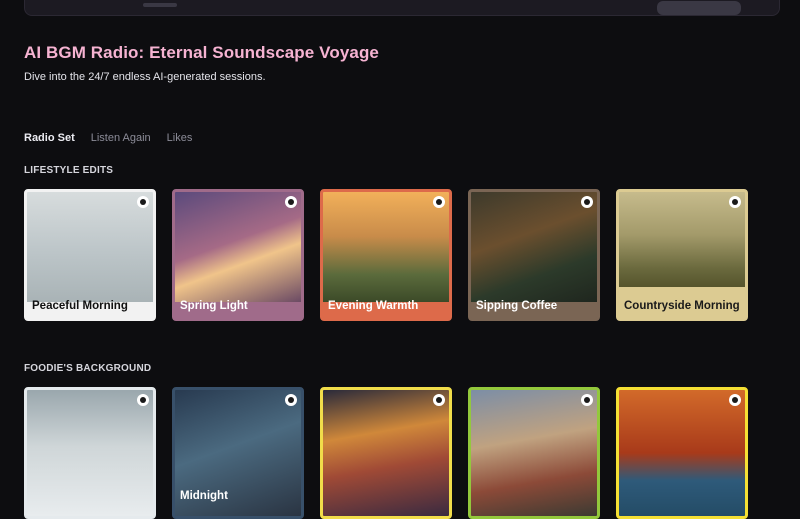 This screenshot has width=800, height=519. I want to click on top-search-bar, so click(402, 8).